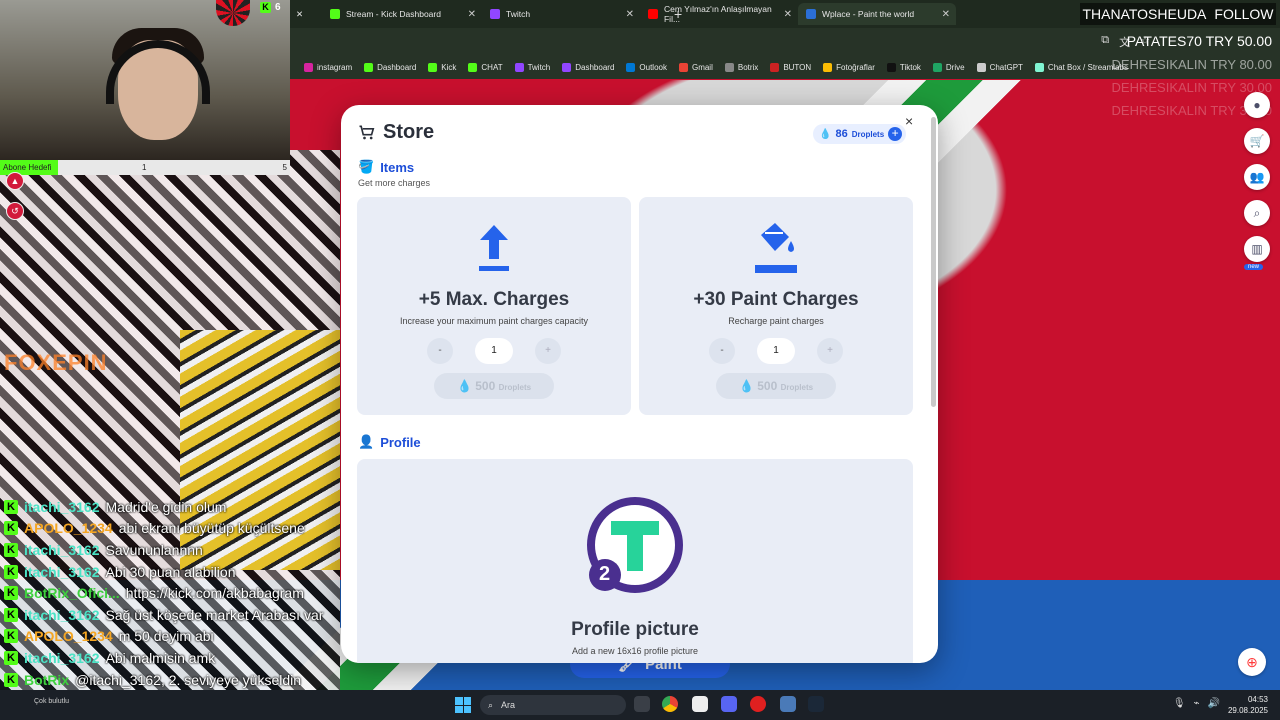 The image size is (1280, 720). I want to click on bookmark-item: Outlook, so click(646, 67).